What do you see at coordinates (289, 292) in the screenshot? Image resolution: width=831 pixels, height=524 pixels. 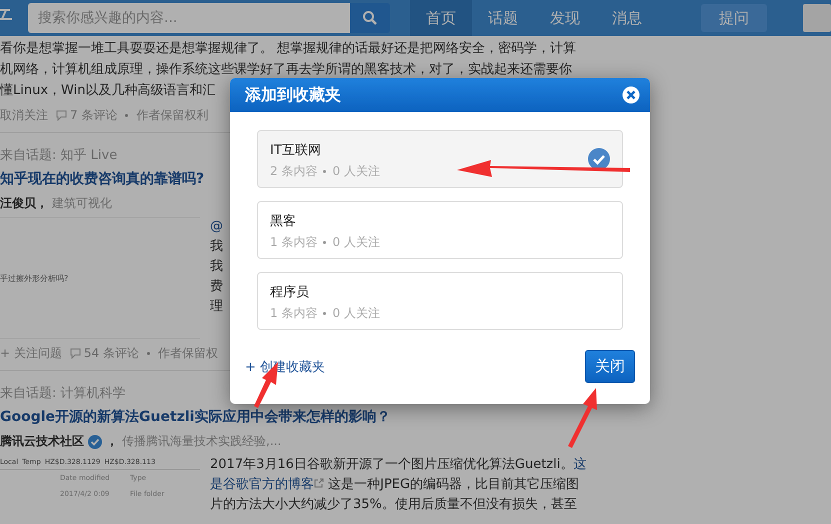 I see `folder-name: 程序员` at bounding box center [289, 292].